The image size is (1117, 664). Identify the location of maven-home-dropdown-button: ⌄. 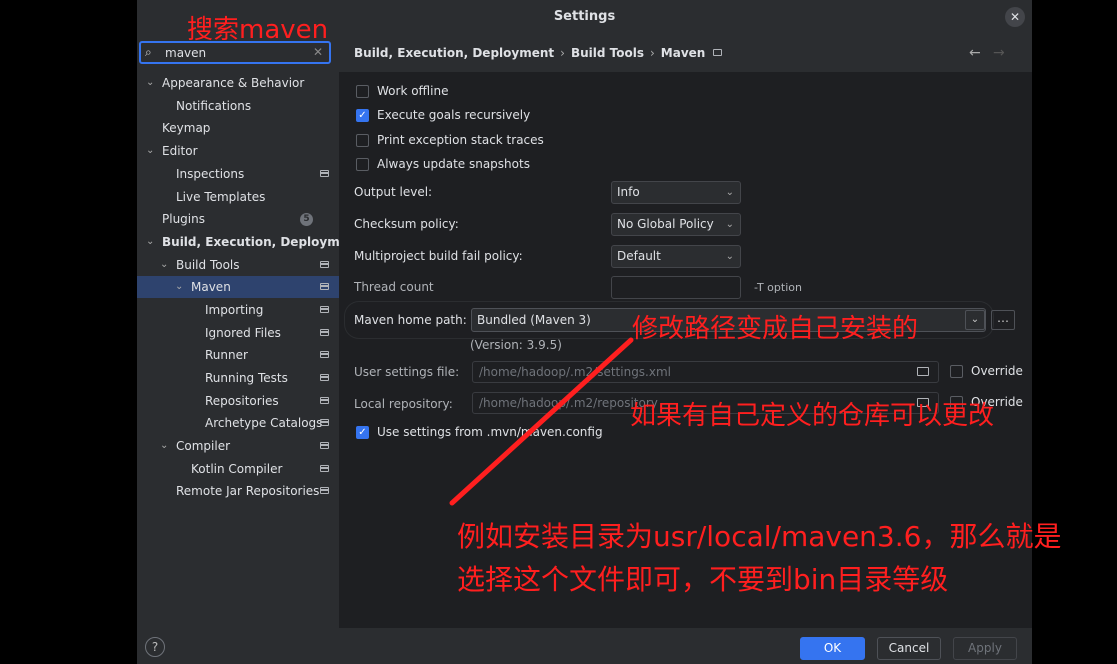
(975, 320).